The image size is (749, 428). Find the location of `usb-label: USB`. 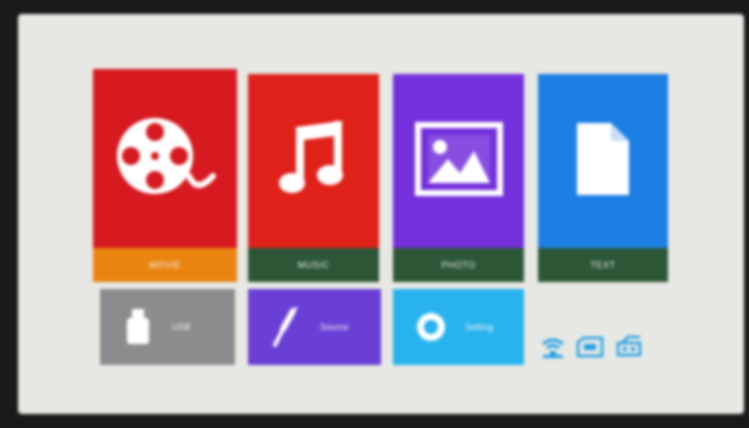

usb-label: USB is located at coordinates (181, 327).